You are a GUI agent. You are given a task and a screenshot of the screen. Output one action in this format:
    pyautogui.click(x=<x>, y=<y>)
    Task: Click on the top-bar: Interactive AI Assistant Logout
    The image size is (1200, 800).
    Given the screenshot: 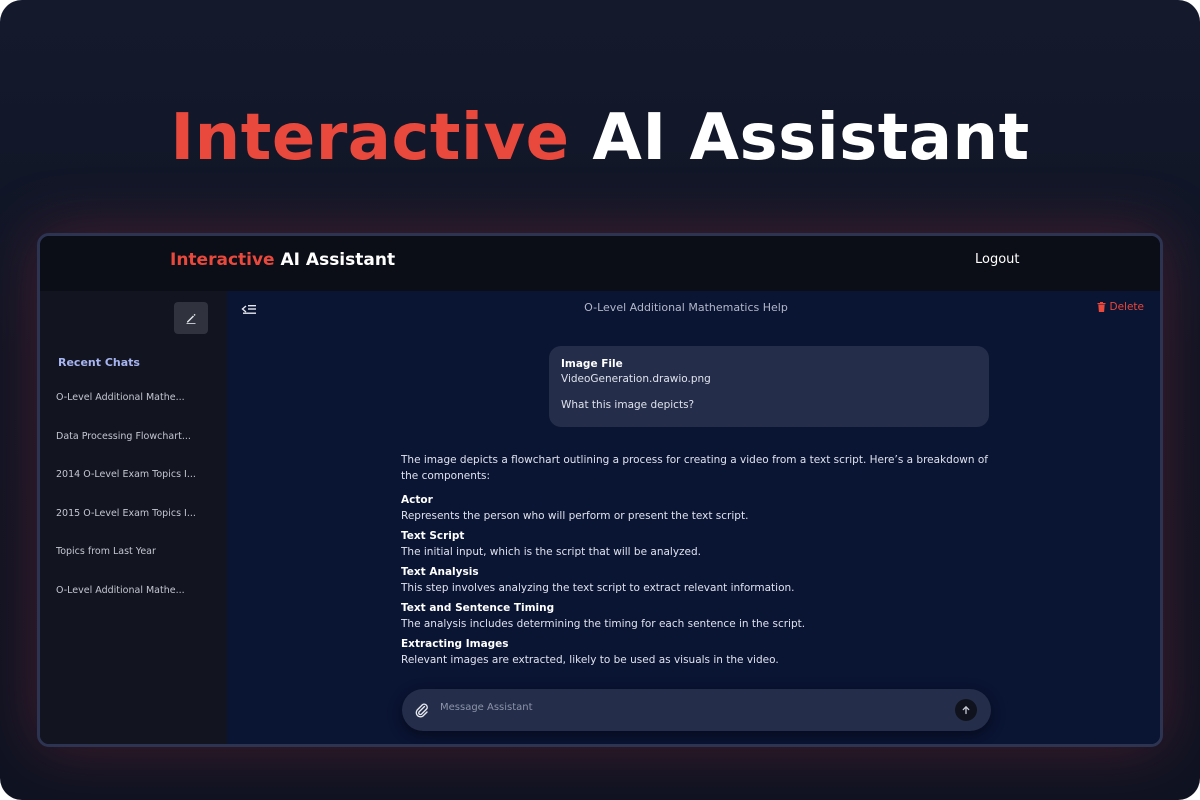 What is the action you would take?
    pyautogui.click(x=600, y=263)
    